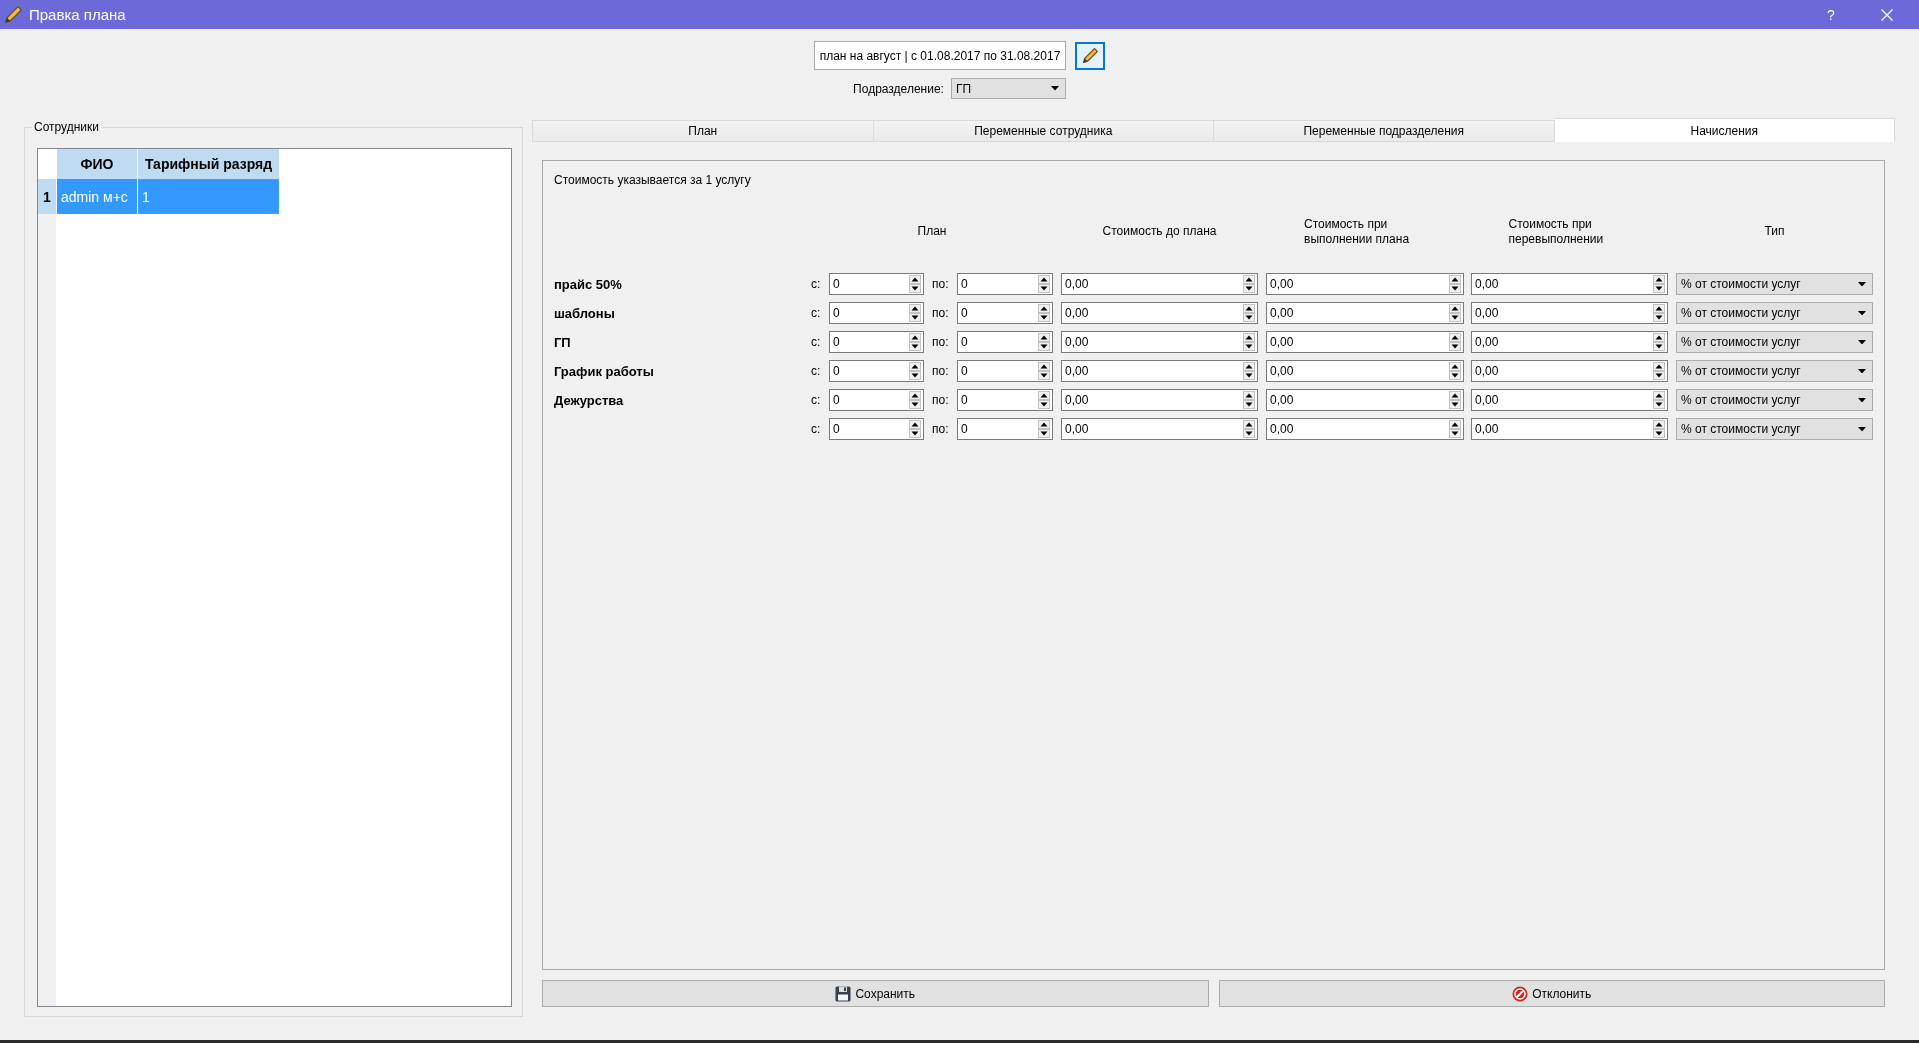  What do you see at coordinates (77, 14) in the screenshot?
I see `window-title: Правка плана` at bounding box center [77, 14].